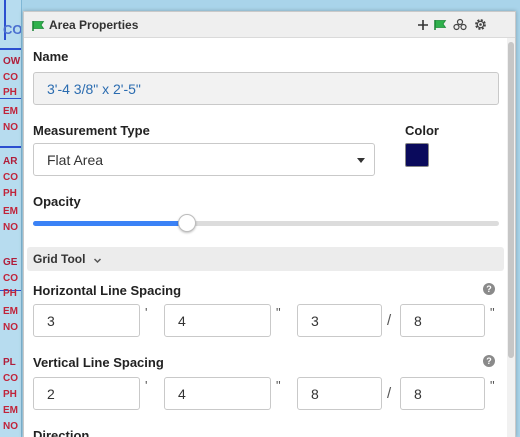 This screenshot has height=437, width=520. I want to click on group-icon, so click(459, 24).